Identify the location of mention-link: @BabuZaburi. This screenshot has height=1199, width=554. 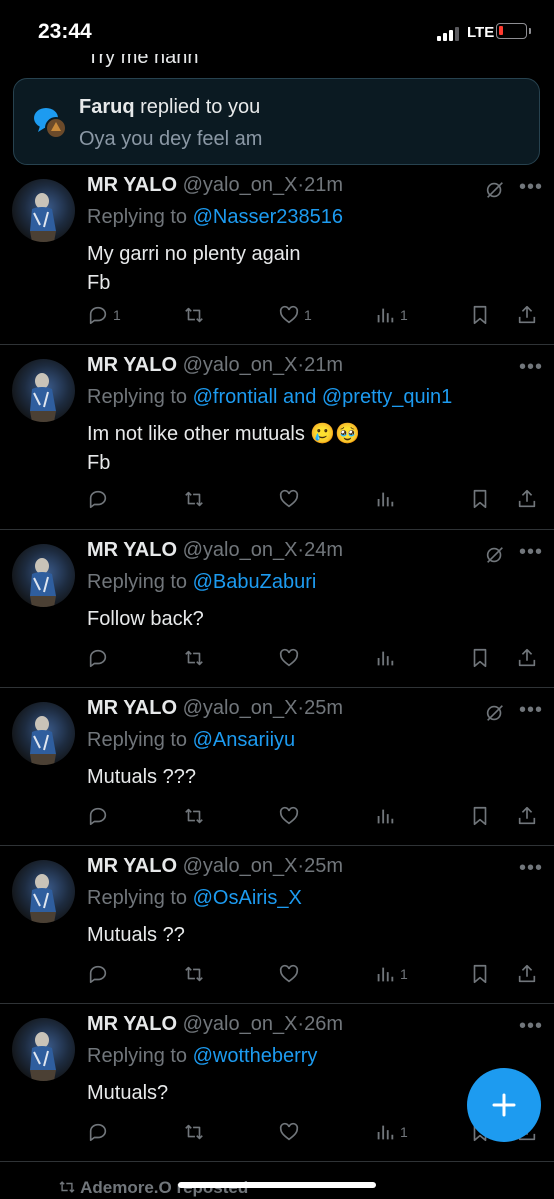
(255, 582).